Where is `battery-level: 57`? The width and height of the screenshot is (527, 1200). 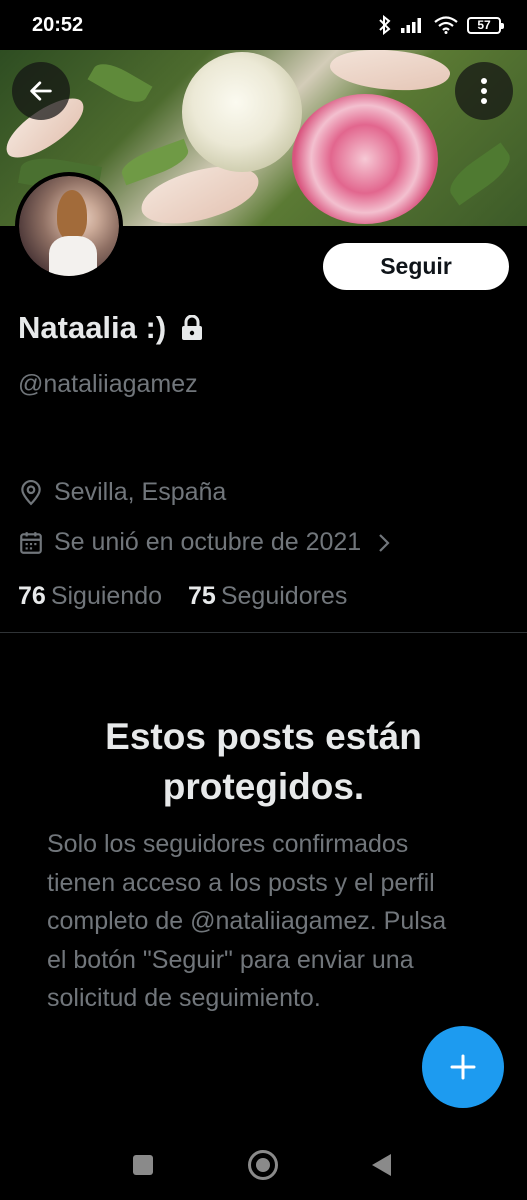
battery-level: 57 is located at coordinates (484, 25).